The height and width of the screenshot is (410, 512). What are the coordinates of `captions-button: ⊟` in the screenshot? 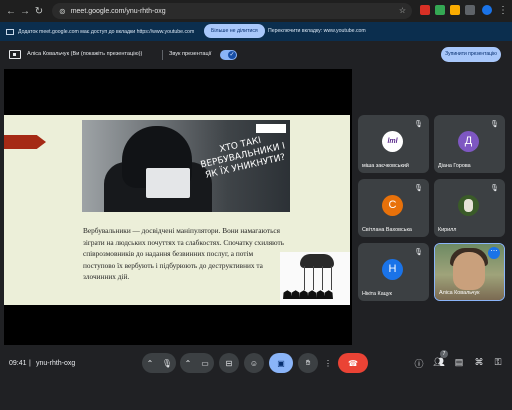 It's located at (229, 363).